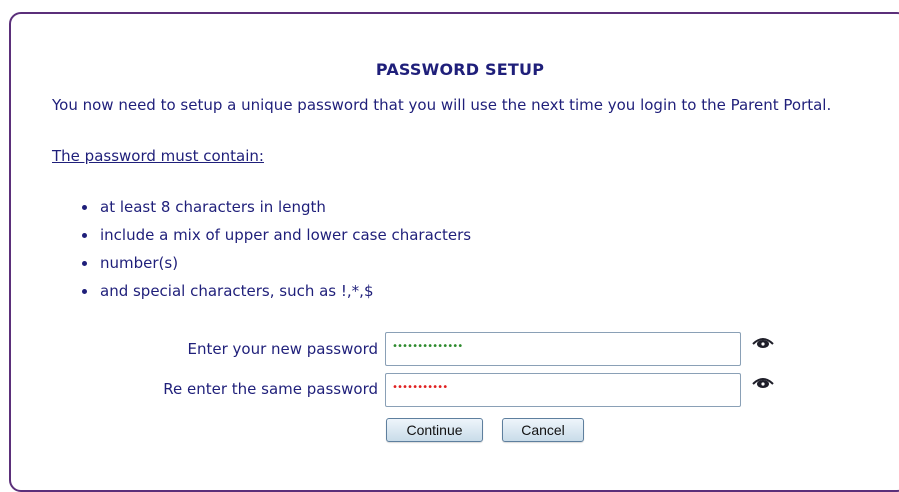 This screenshot has height=492, width=899. I want to click on list-item: number(s), so click(276, 263).